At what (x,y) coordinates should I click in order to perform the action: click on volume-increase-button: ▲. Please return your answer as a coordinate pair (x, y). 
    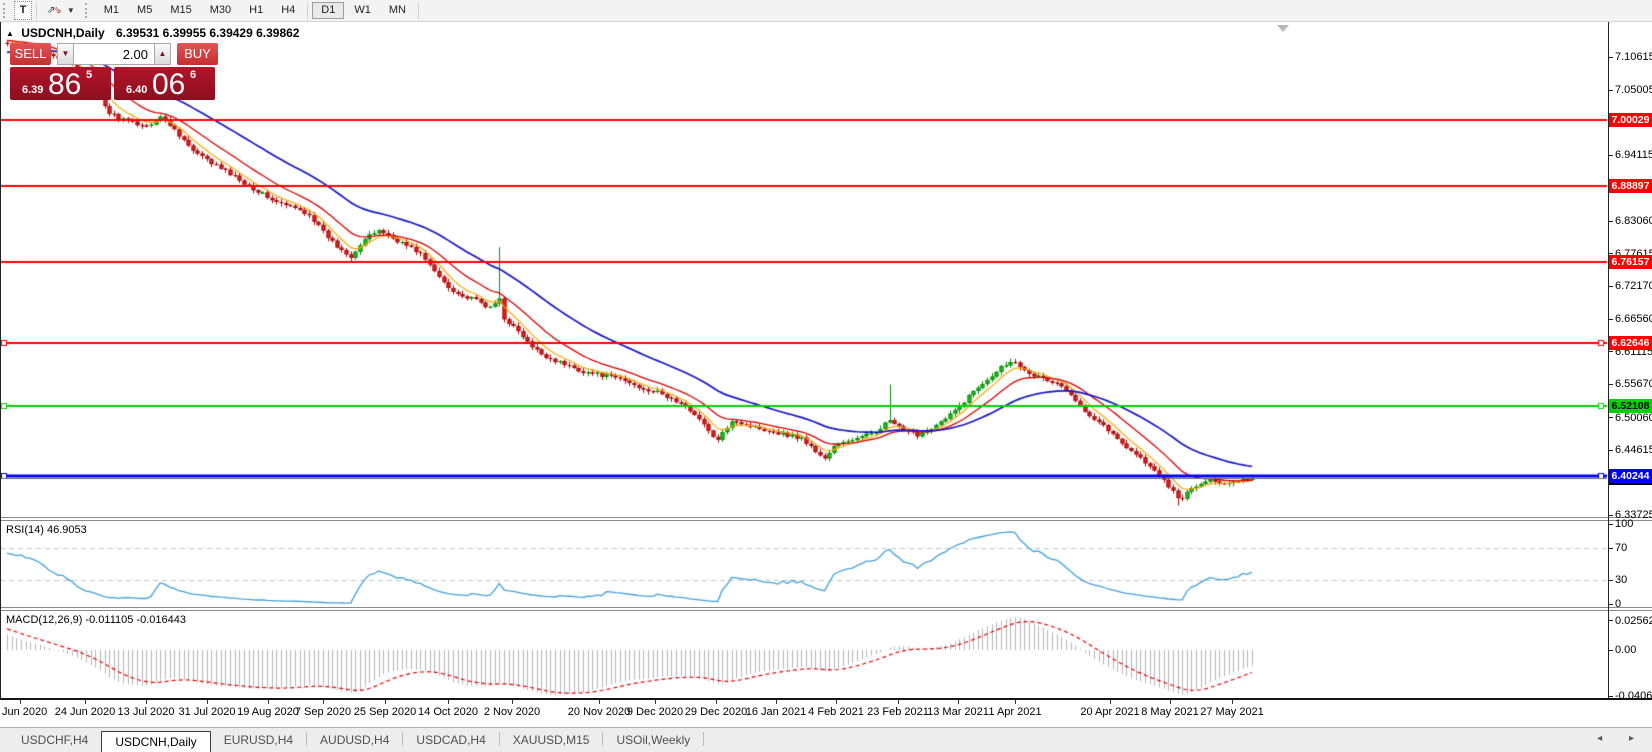
    Looking at the image, I should click on (162, 54).